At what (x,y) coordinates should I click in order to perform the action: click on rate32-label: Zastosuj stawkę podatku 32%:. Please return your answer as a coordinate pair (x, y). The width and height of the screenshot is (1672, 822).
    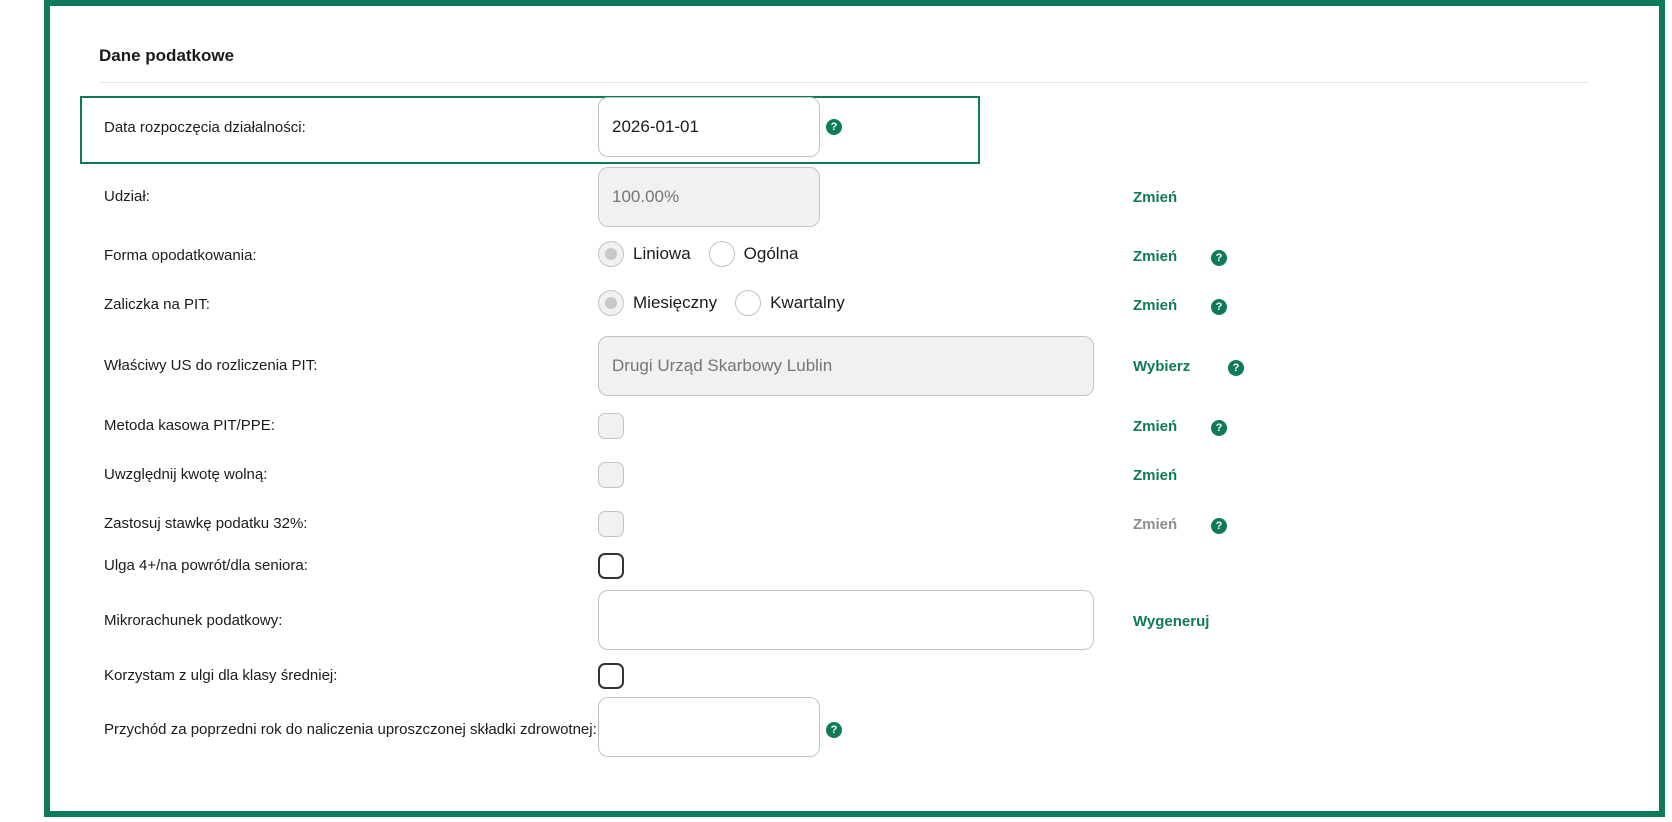
    Looking at the image, I should click on (206, 523).